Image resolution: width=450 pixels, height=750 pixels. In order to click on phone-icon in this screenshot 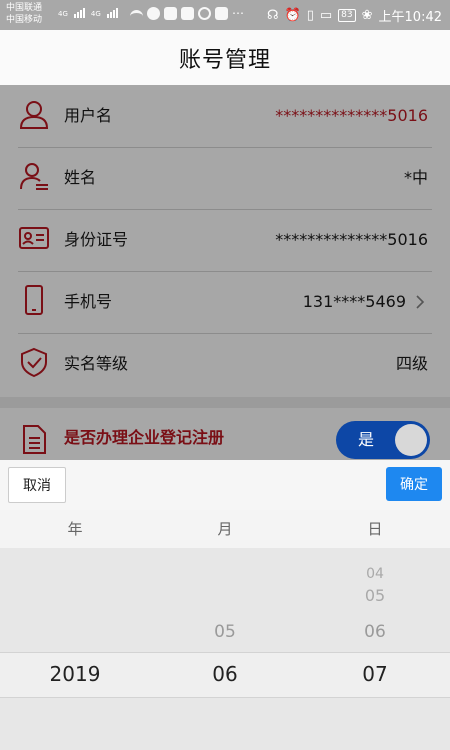, I will do `click(34, 300)`.